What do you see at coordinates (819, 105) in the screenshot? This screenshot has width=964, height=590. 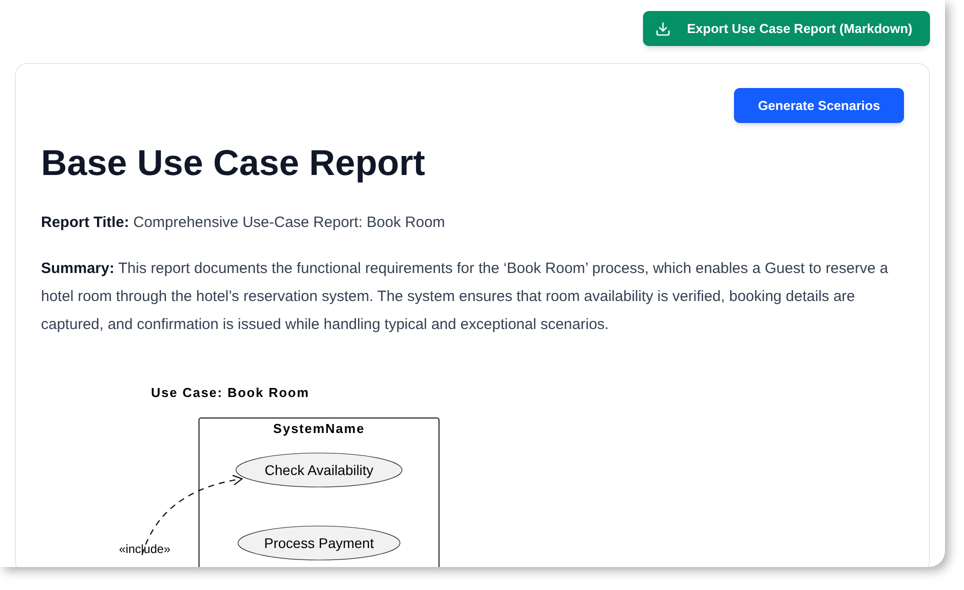 I see `generate-button: Generate Scenarios` at bounding box center [819, 105].